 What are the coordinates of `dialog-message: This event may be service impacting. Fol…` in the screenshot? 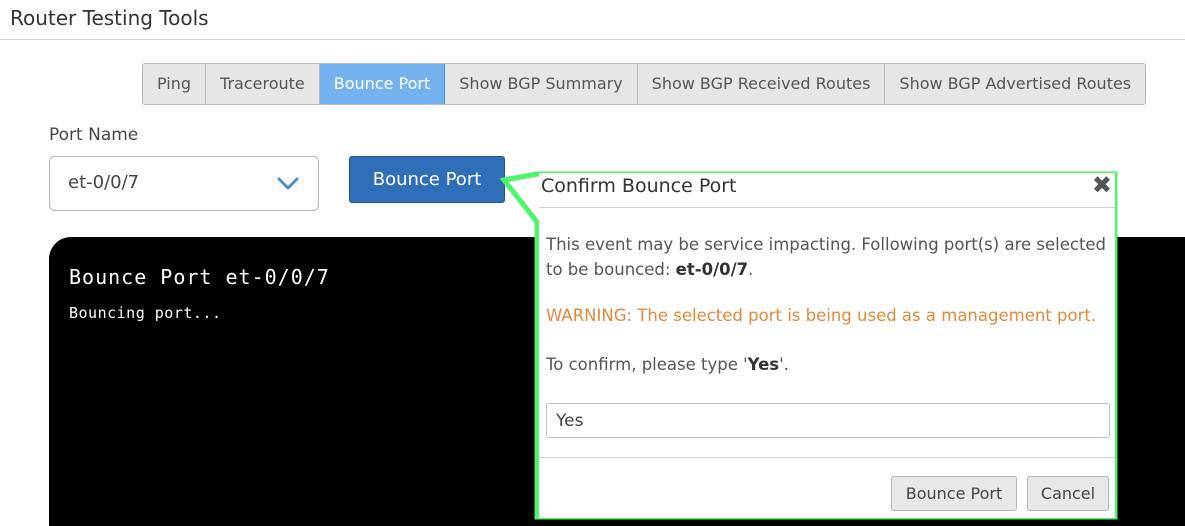 It's located at (828, 257).